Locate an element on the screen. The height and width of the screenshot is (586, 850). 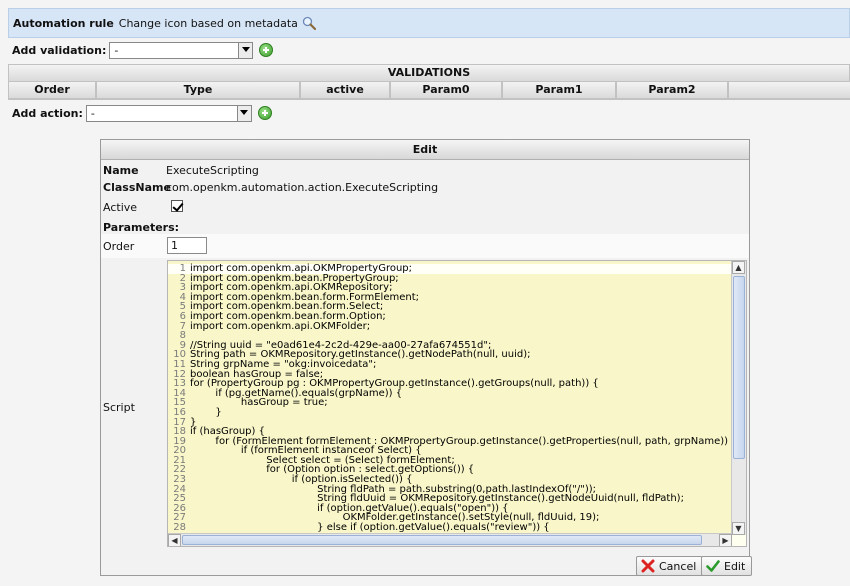
column-header-param1: Param1 is located at coordinates (559, 90).